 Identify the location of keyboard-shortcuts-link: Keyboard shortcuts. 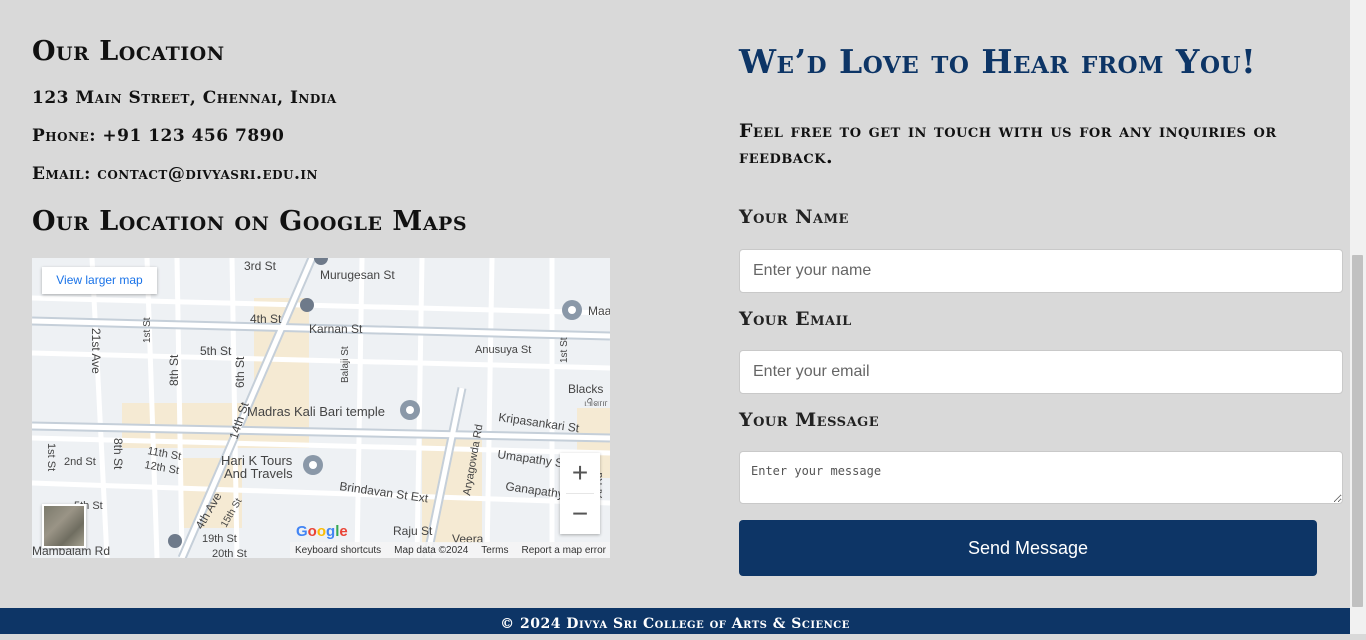
(338, 550).